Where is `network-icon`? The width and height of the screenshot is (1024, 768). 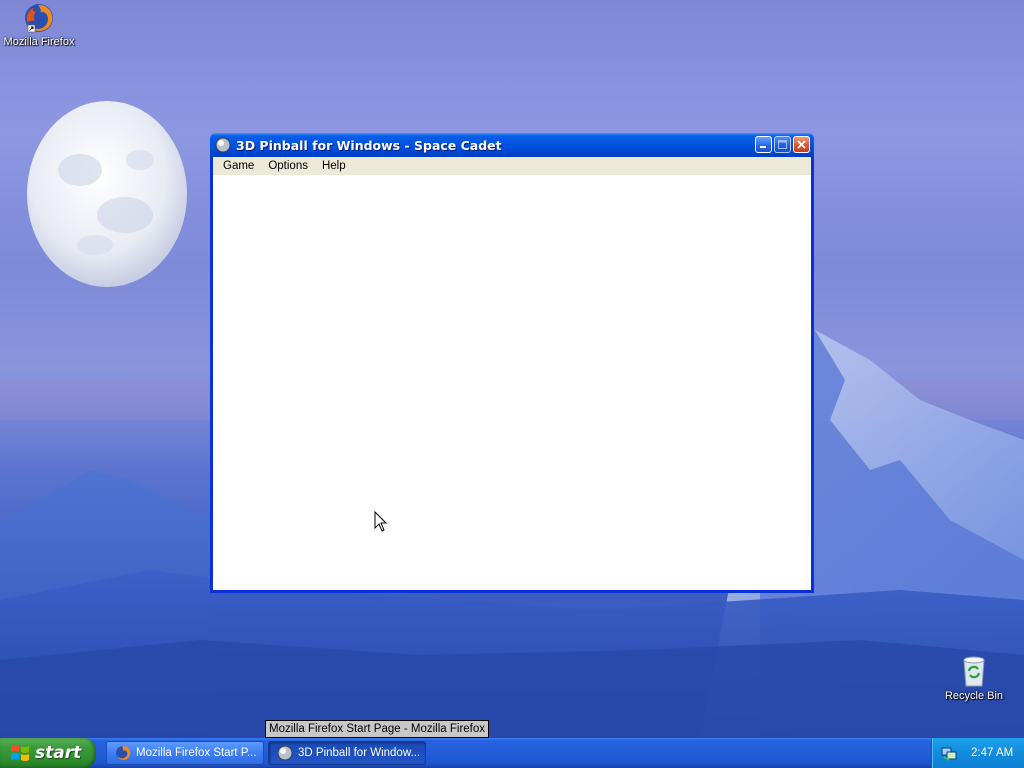 network-icon is located at coordinates (949, 753).